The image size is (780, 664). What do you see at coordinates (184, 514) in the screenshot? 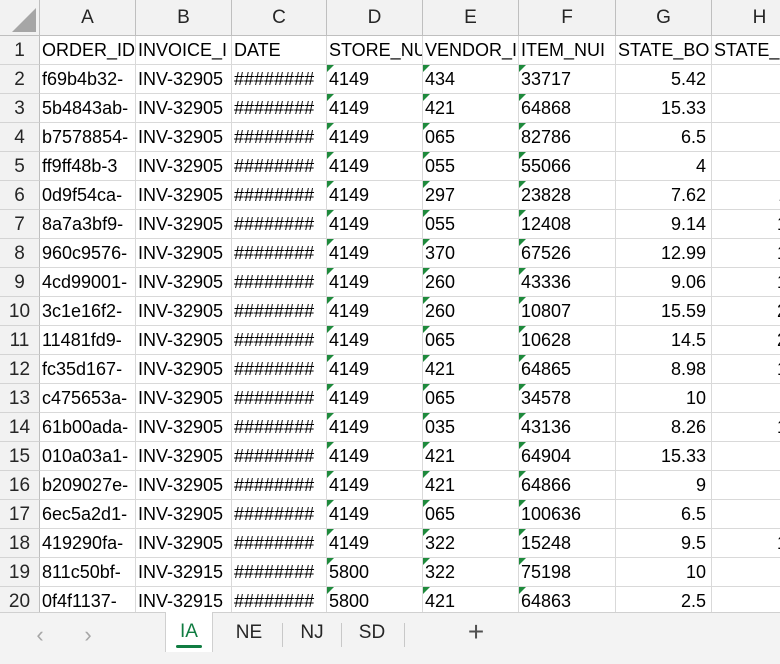
I see `cell-b17: INV-32905` at bounding box center [184, 514].